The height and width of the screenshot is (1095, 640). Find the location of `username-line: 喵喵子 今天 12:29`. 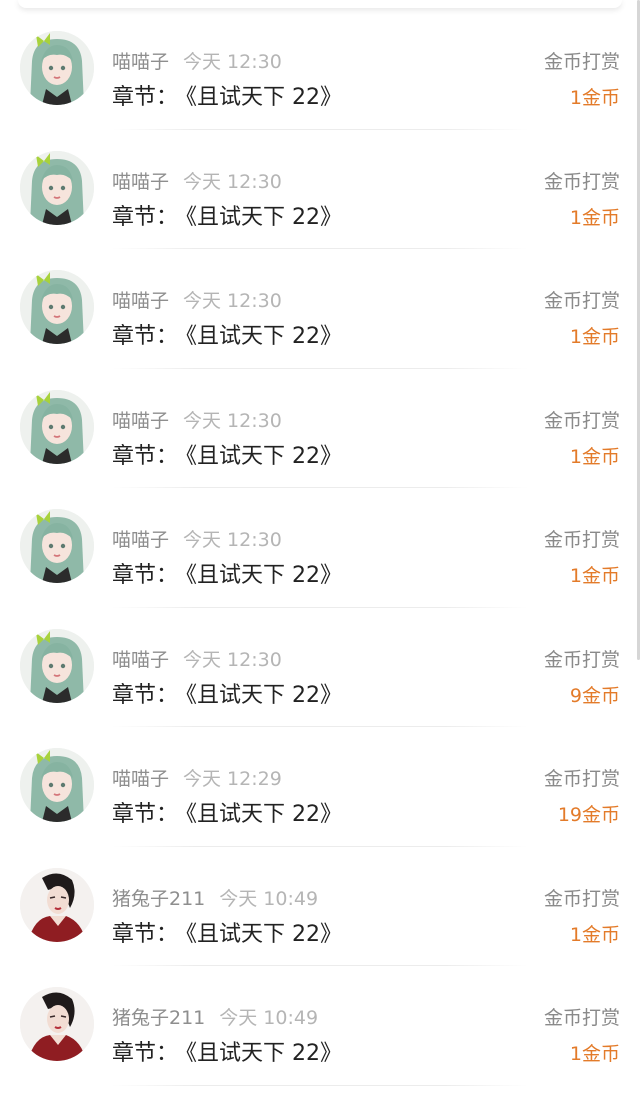

username-line: 喵喵子 今天 12:29 is located at coordinates (197, 779).